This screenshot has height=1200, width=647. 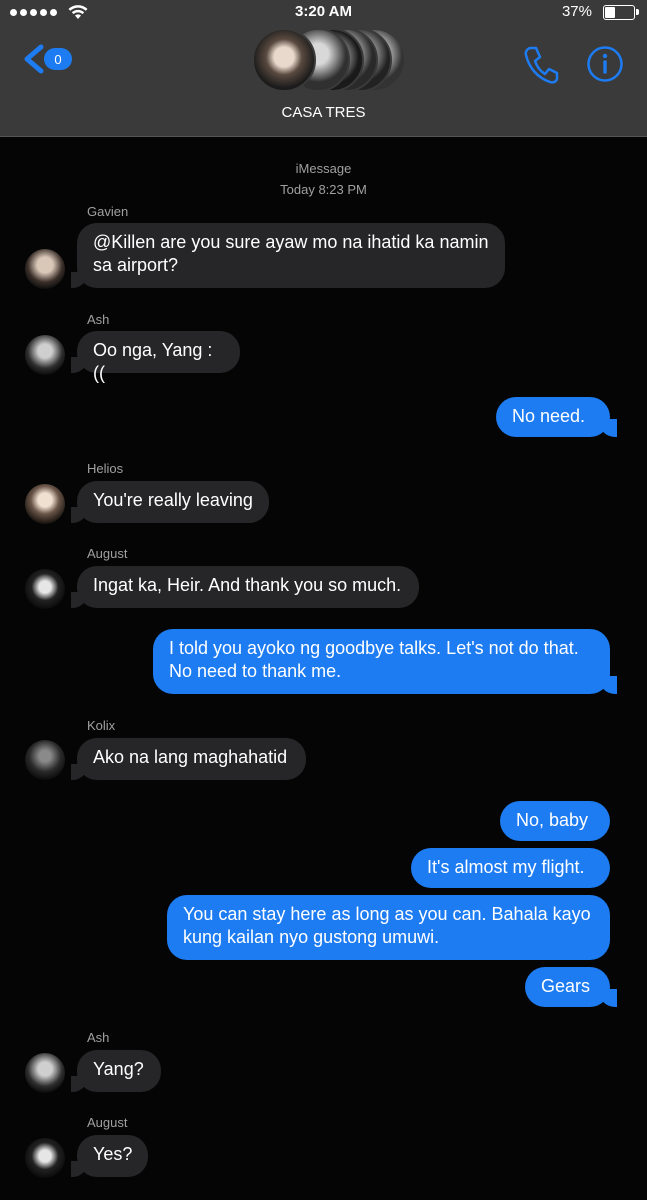 What do you see at coordinates (170, 502) in the screenshot?
I see `incoming-message: You're really leaving` at bounding box center [170, 502].